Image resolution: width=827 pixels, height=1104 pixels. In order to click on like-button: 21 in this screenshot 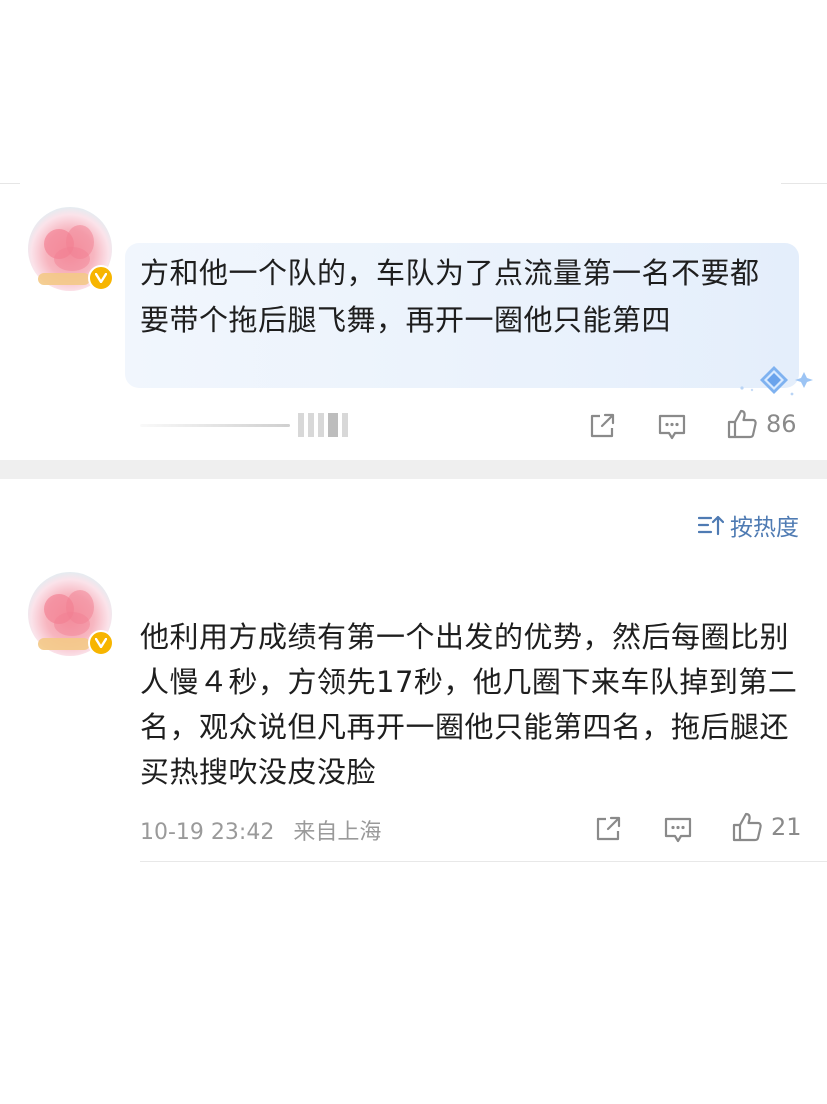, I will do `click(766, 827)`.